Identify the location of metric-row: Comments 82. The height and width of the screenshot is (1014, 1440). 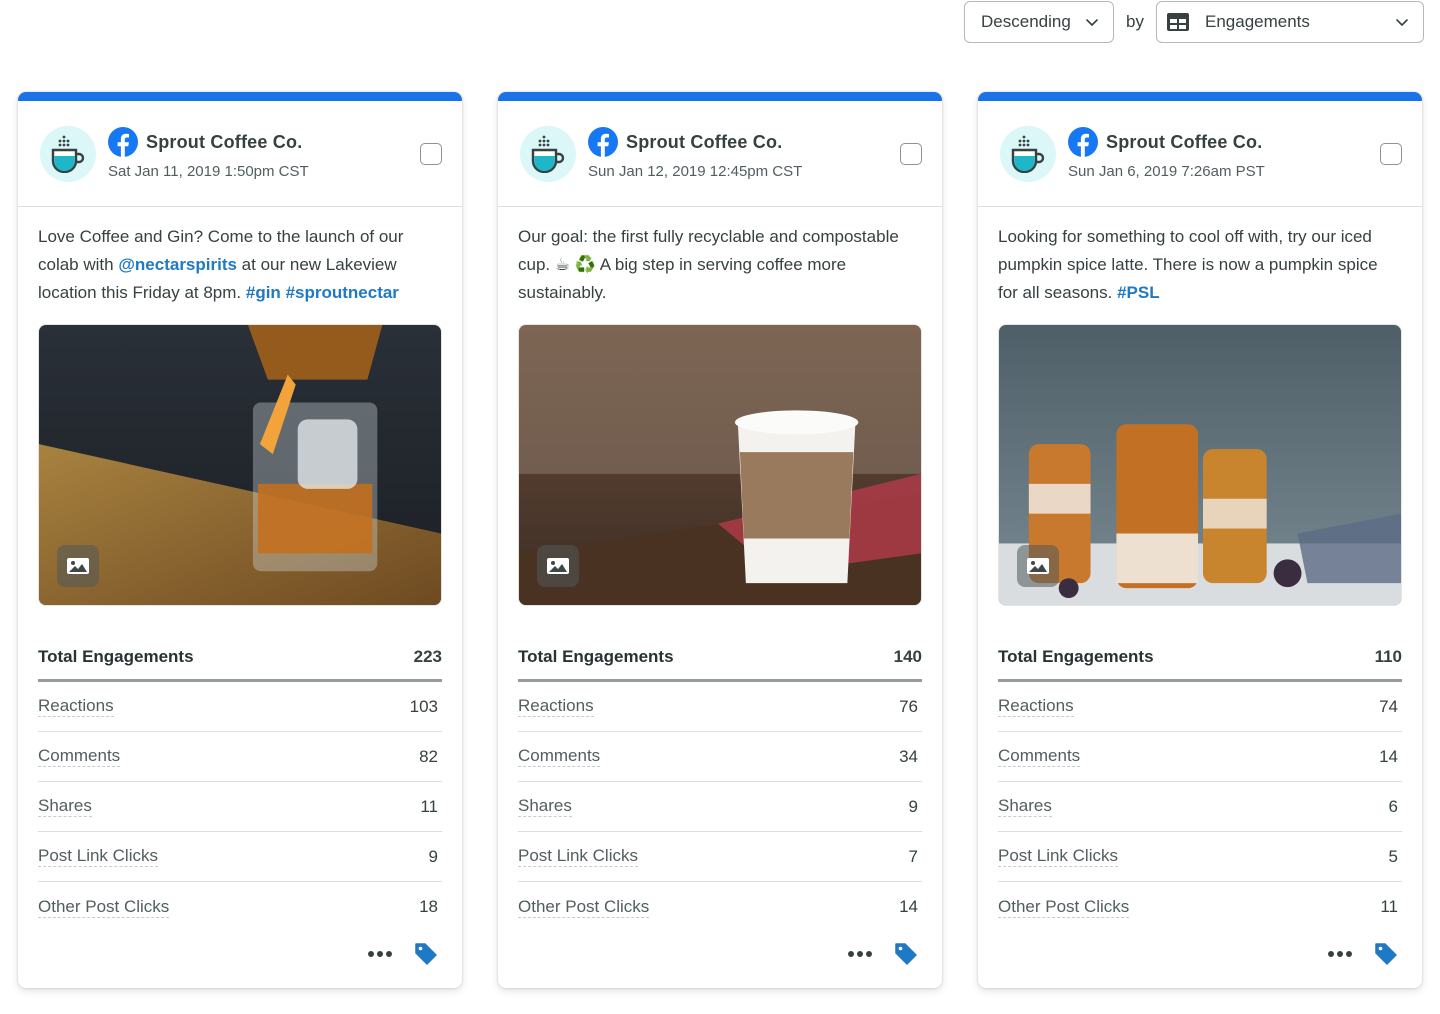
(240, 757).